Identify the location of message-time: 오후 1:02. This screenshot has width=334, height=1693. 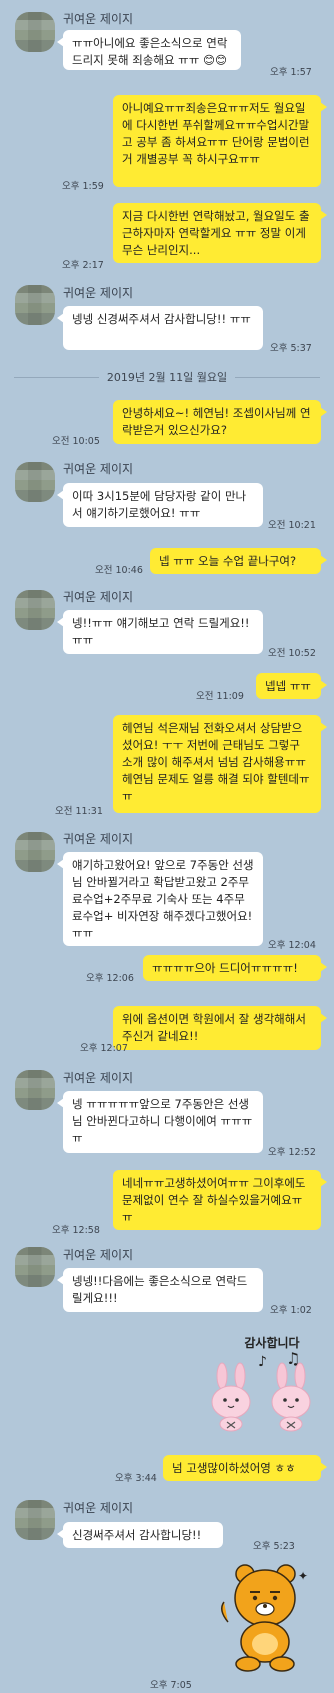
(291, 1310).